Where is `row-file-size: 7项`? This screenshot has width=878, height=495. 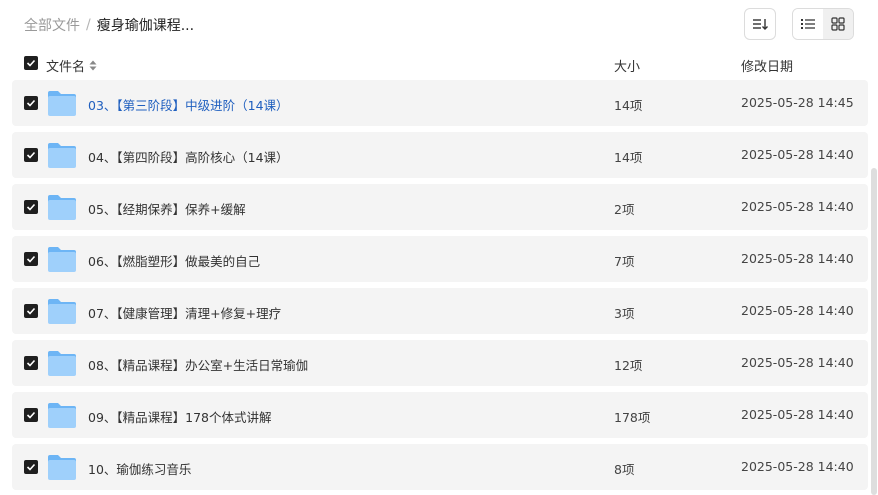 row-file-size: 7项 is located at coordinates (624, 261).